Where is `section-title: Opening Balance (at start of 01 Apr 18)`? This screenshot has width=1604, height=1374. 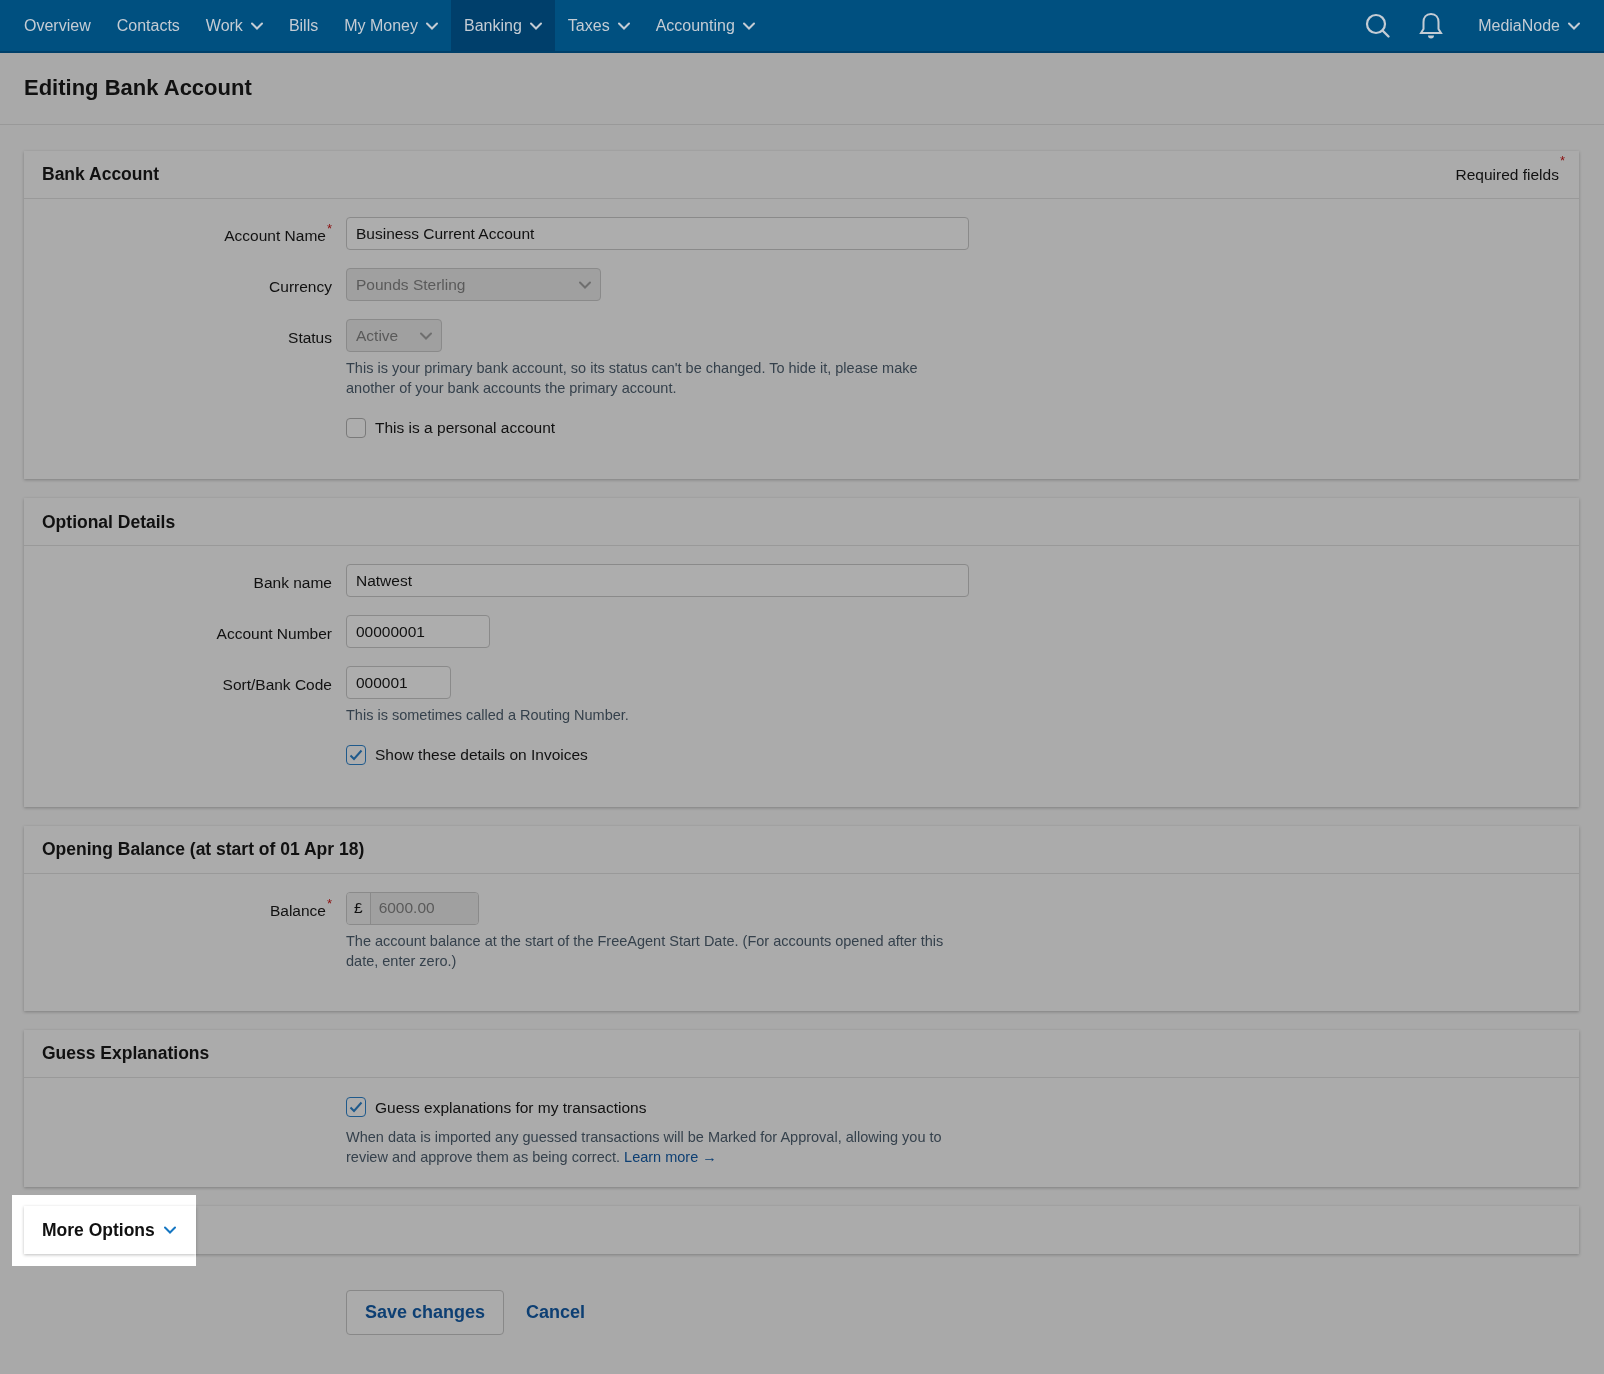
section-title: Opening Balance (at start of 01 Apr 18) is located at coordinates (203, 849).